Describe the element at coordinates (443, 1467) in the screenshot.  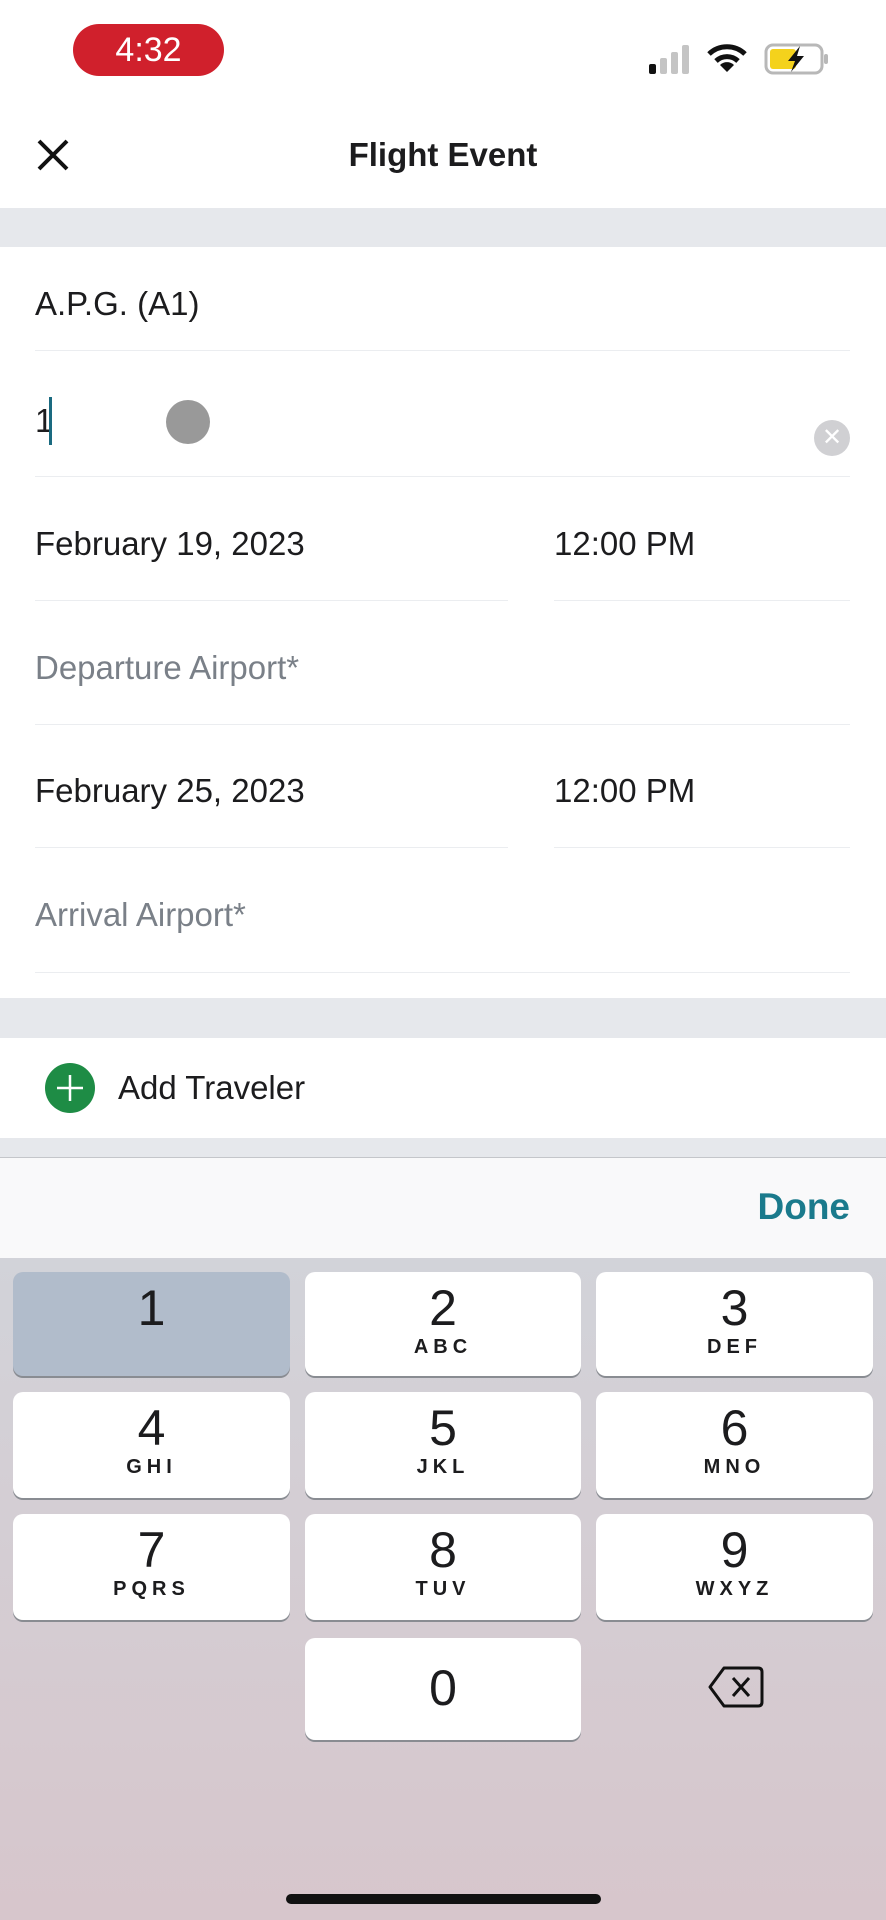
I see `key-letters: JKL` at that location.